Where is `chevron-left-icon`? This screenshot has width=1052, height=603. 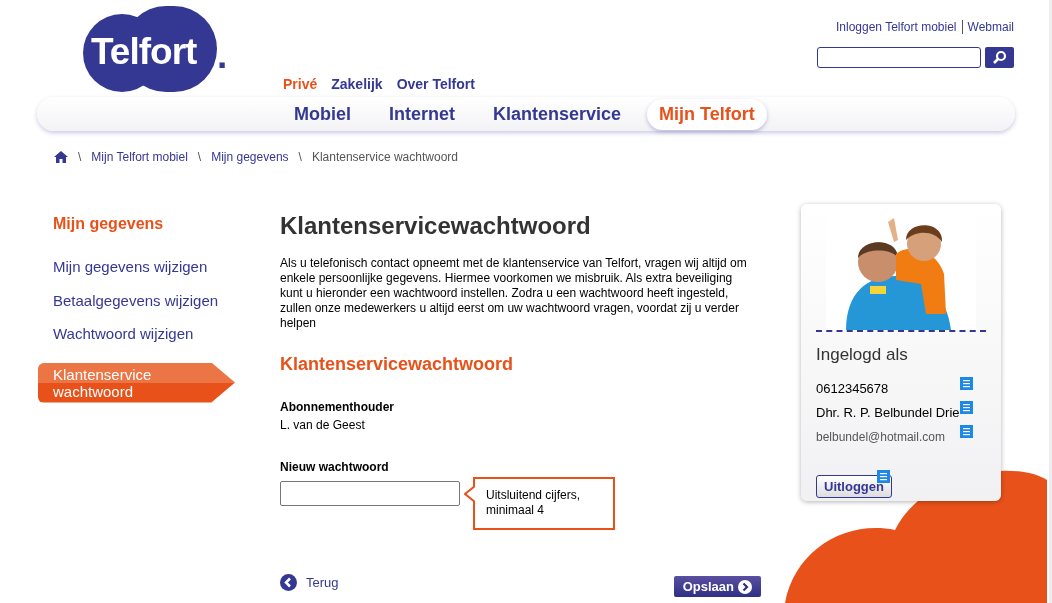 chevron-left-icon is located at coordinates (288, 582).